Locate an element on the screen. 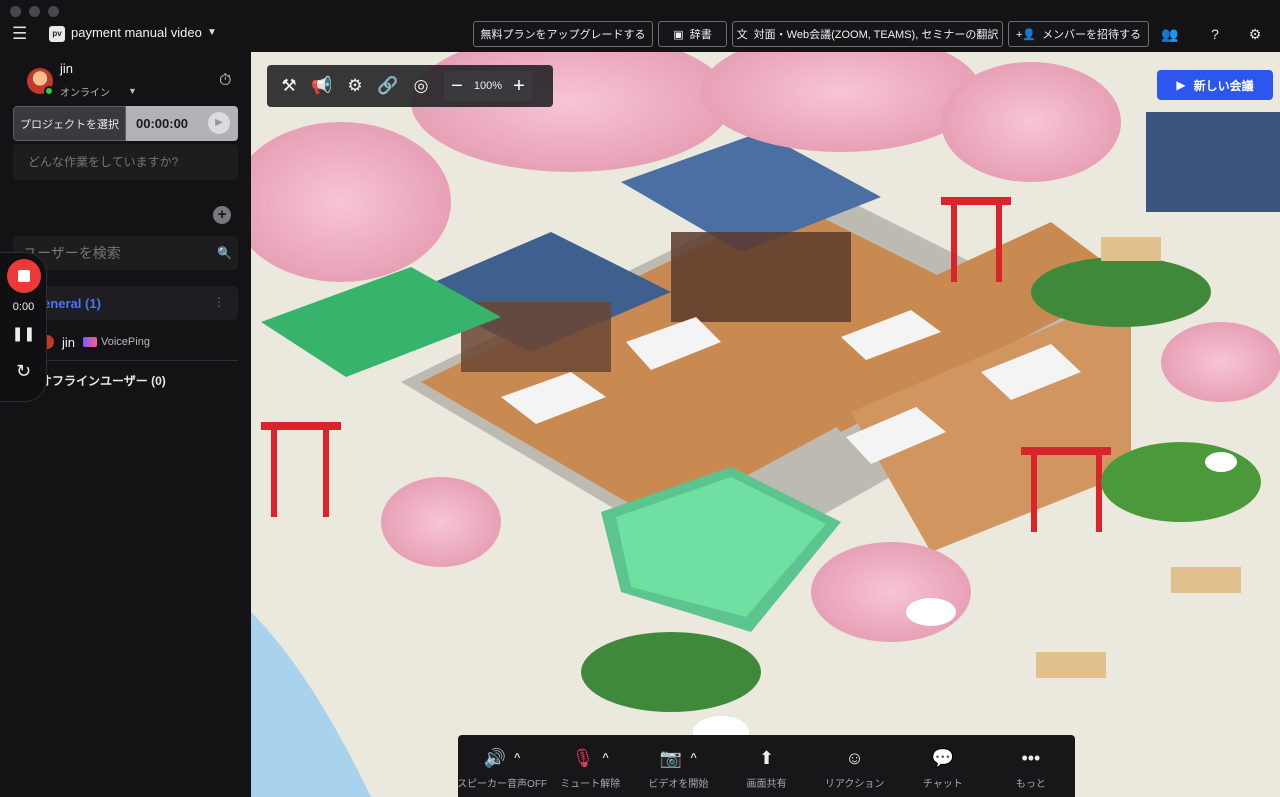 Image resolution: width=1280 pixels, height=797 pixels. dictionary-label: 辞書 is located at coordinates (700, 35).